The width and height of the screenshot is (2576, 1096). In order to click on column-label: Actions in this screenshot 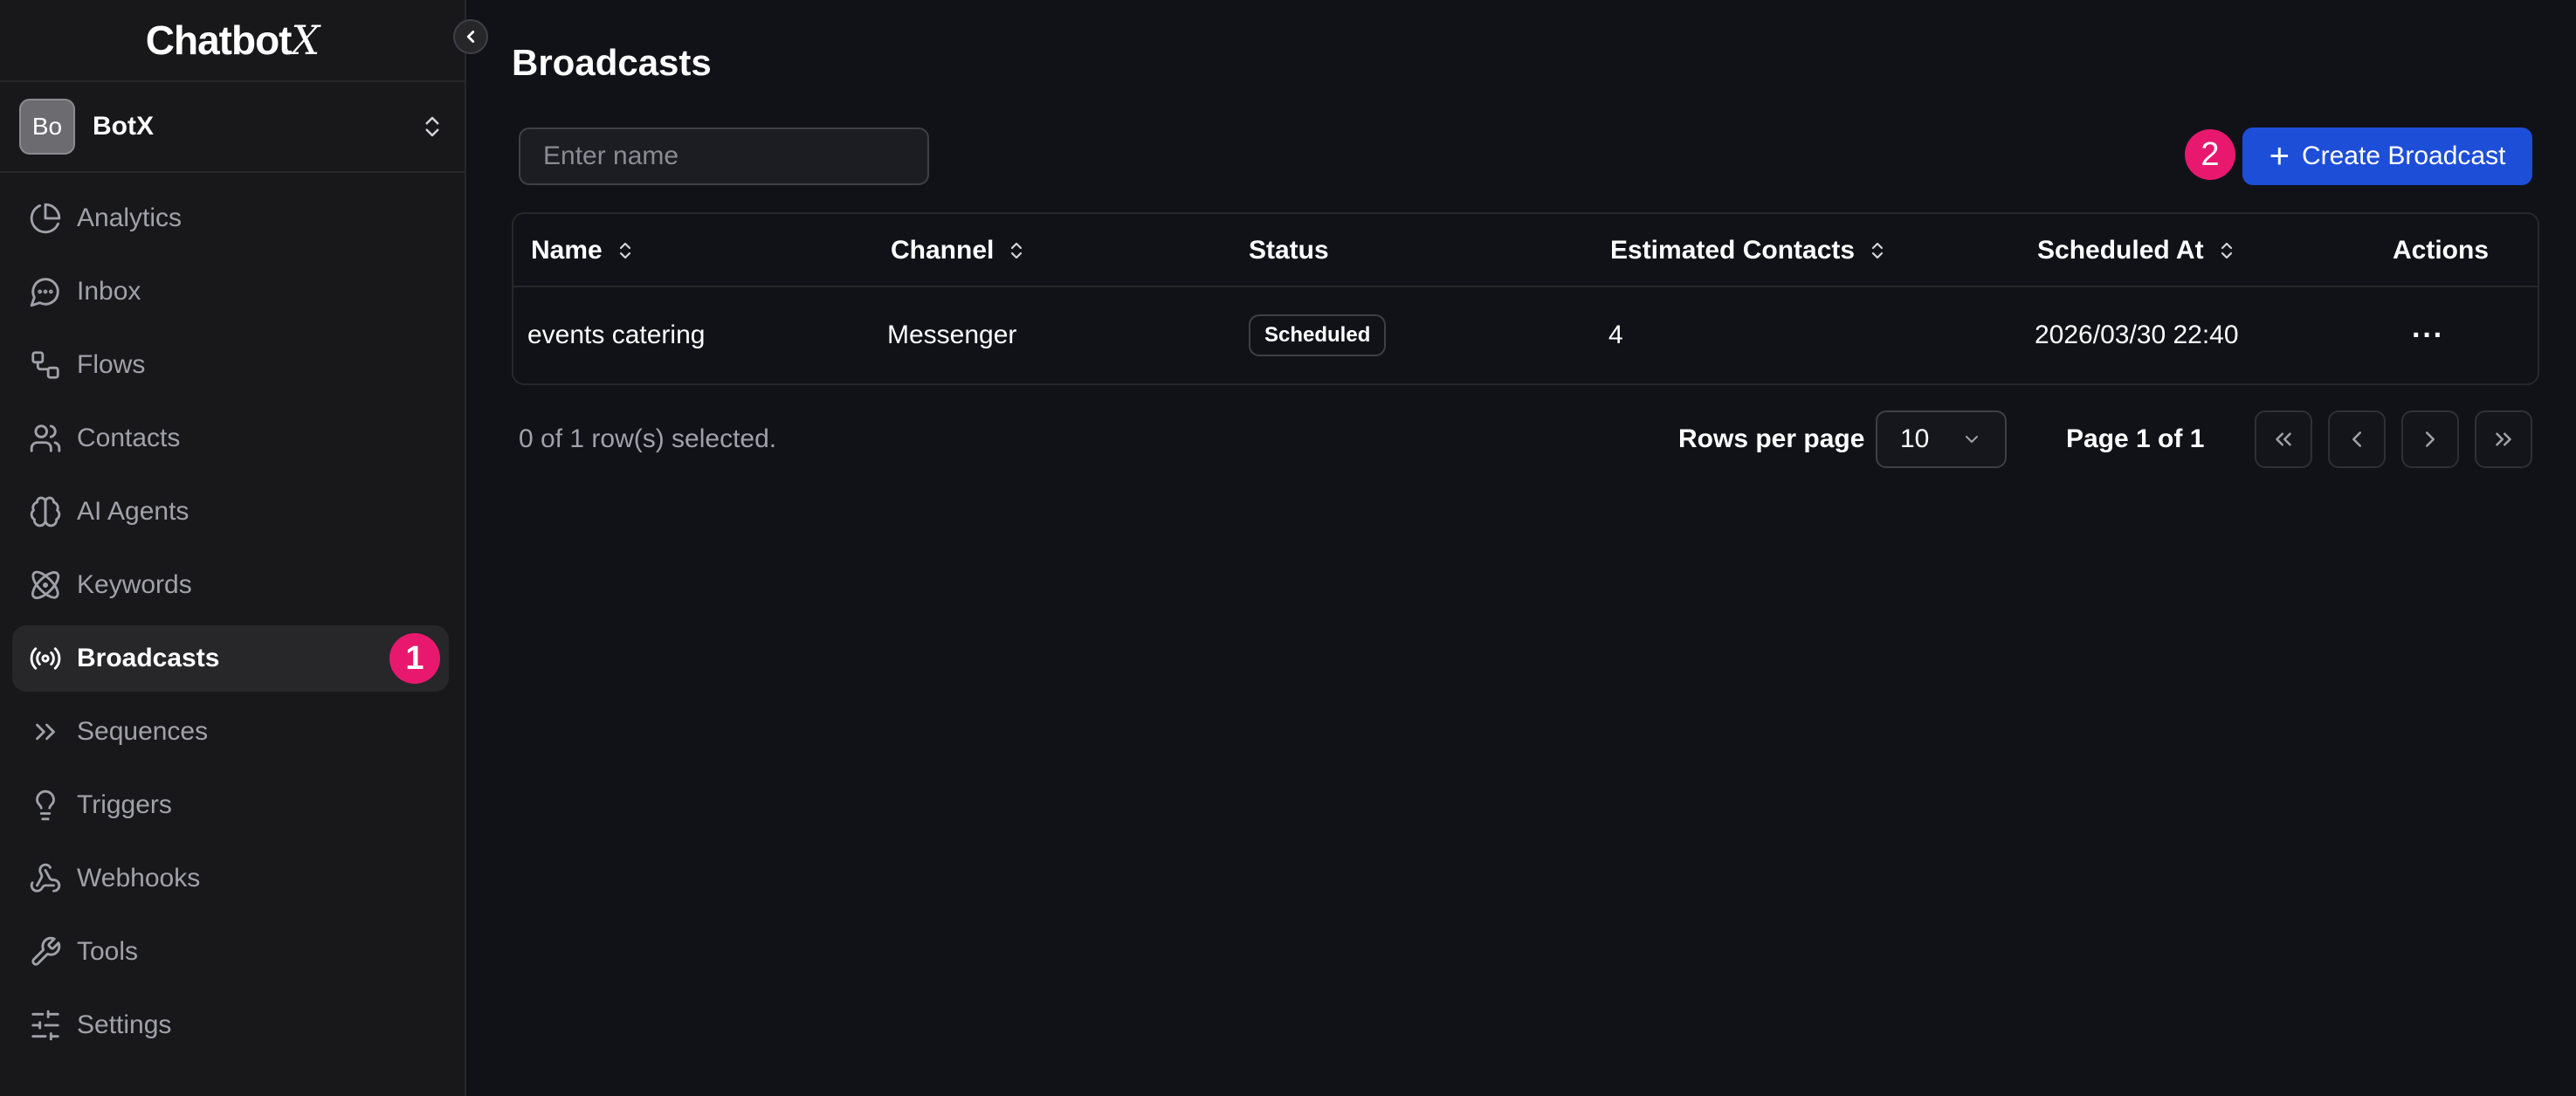, I will do `click(2441, 250)`.